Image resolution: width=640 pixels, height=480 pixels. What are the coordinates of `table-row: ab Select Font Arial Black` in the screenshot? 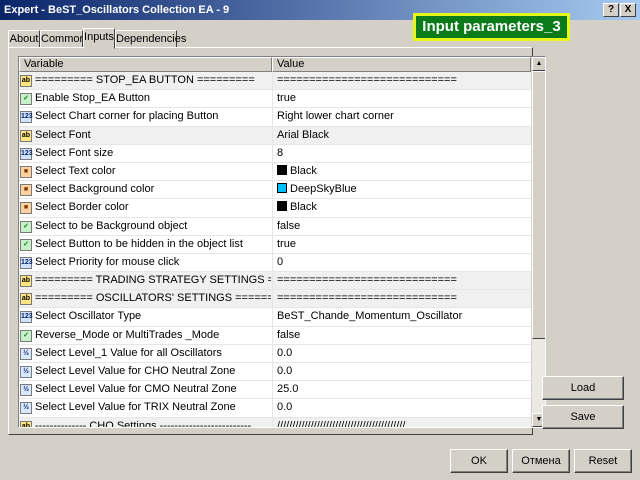 It's located at (275, 135).